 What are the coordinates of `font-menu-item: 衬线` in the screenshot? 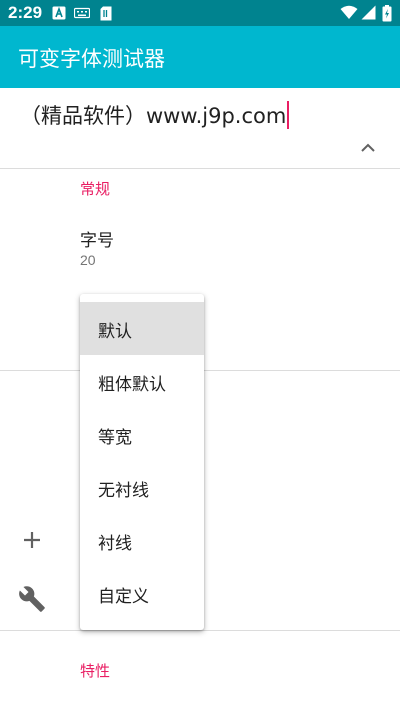 It's located at (142, 540).